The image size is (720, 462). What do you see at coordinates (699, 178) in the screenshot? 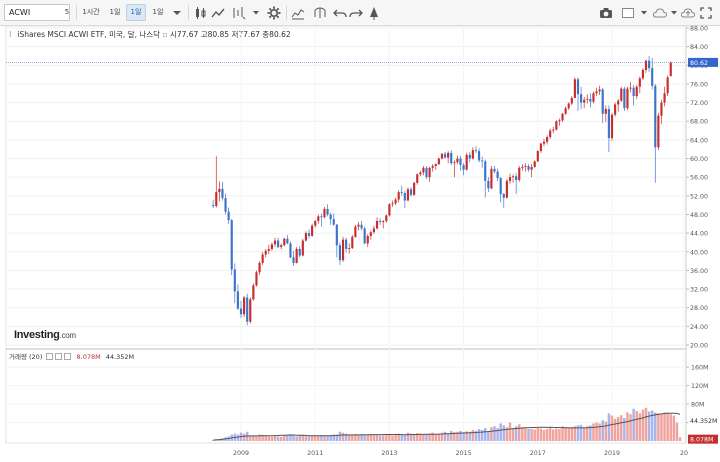
I see `price-tick-label: 56.00` at bounding box center [699, 178].